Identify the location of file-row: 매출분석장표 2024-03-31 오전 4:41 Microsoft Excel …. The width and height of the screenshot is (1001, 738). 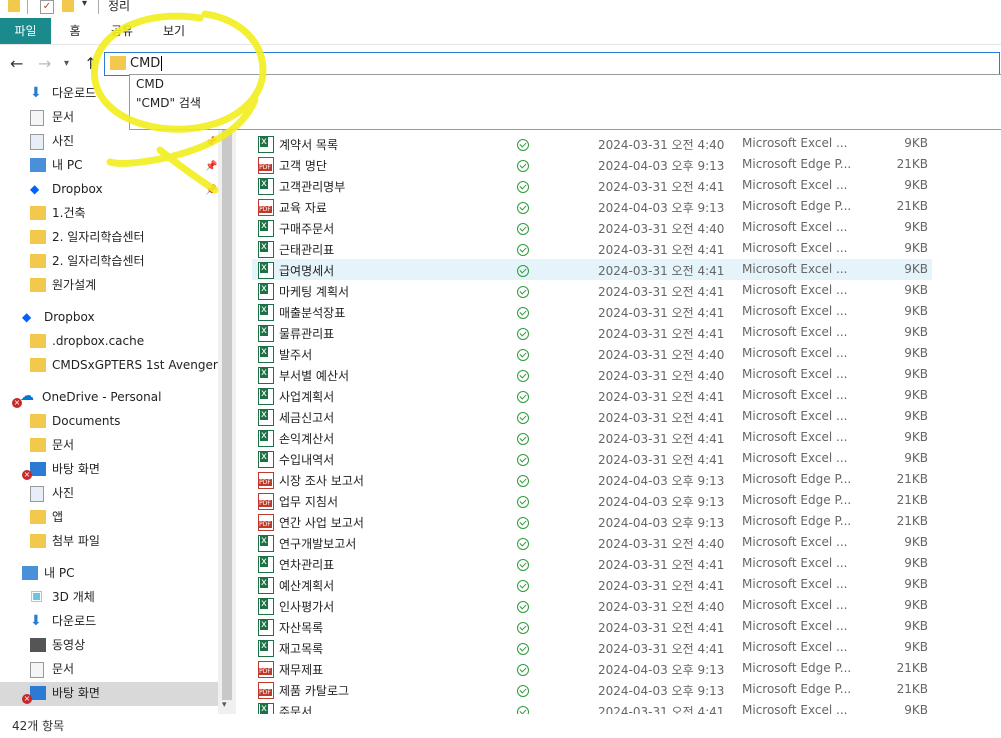
(592, 311).